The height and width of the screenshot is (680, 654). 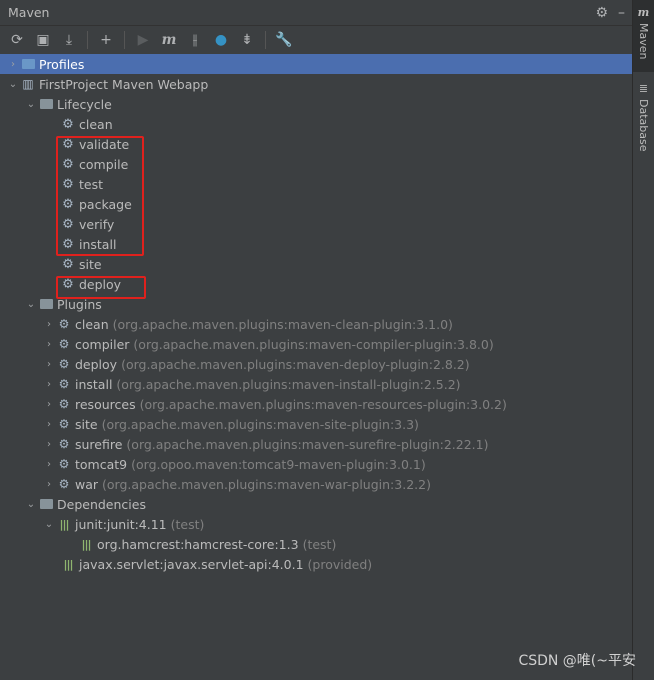 What do you see at coordinates (69, 40) in the screenshot?
I see `download-icon: ⤓` at bounding box center [69, 40].